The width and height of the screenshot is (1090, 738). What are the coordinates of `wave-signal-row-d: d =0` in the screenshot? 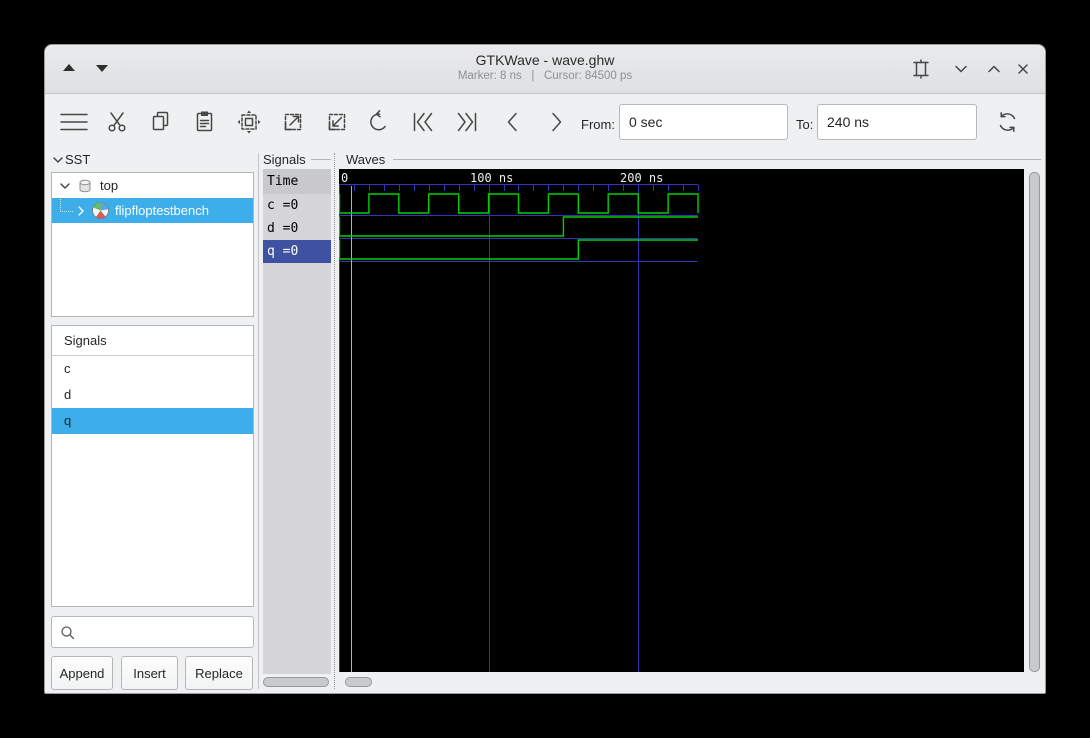 It's located at (297, 228).